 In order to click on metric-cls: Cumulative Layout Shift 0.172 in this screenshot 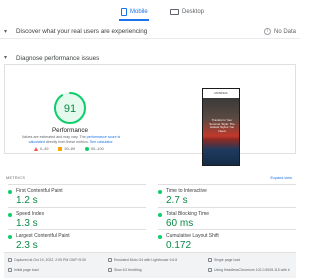, I will do `click(227, 240)`.